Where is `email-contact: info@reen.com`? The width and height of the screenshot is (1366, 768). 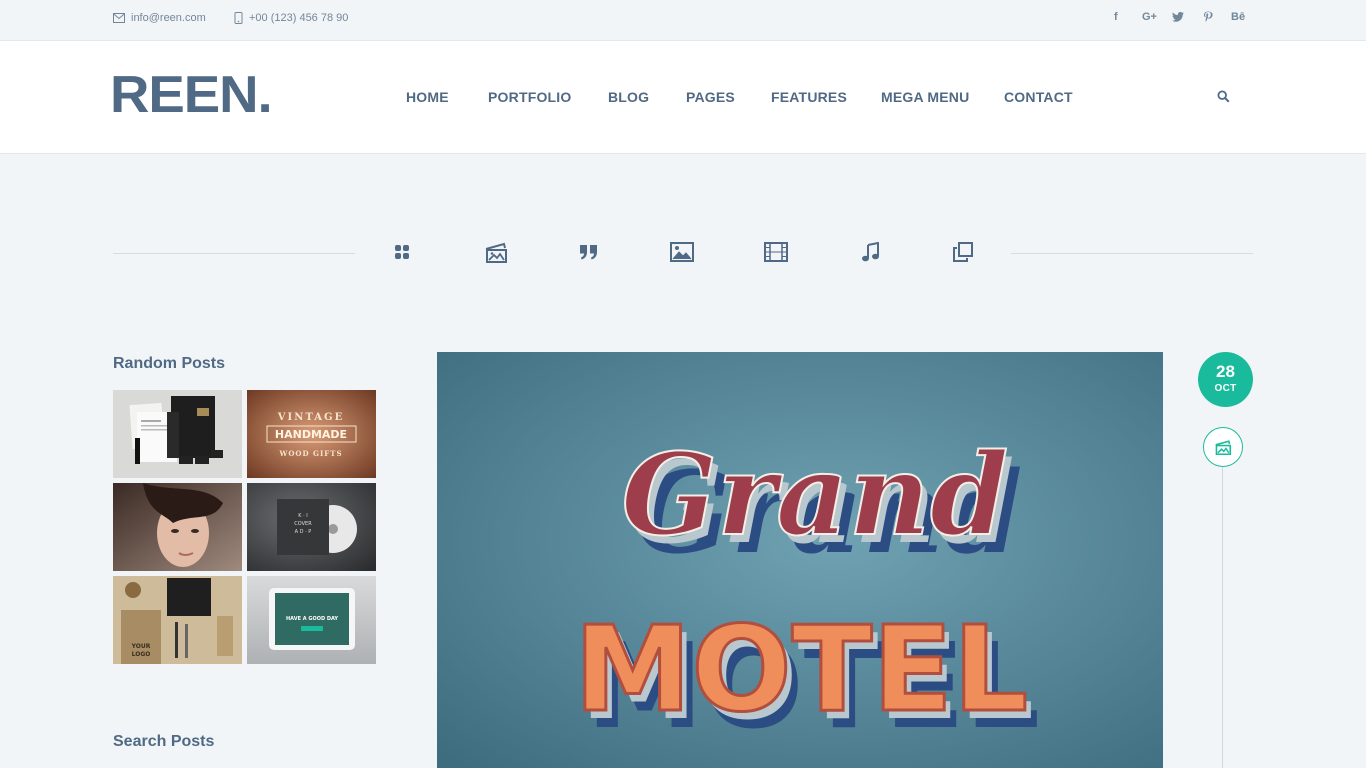 email-contact: info@reen.com is located at coordinates (159, 18).